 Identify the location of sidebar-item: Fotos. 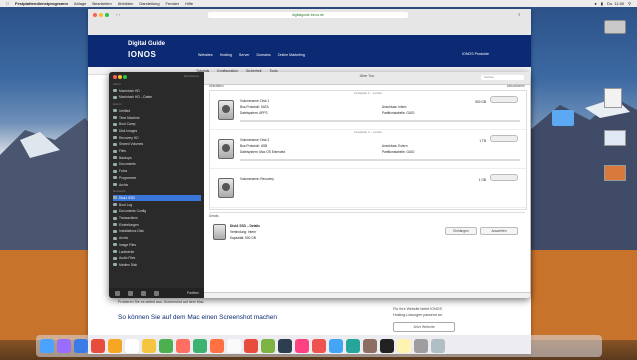
(157, 171).